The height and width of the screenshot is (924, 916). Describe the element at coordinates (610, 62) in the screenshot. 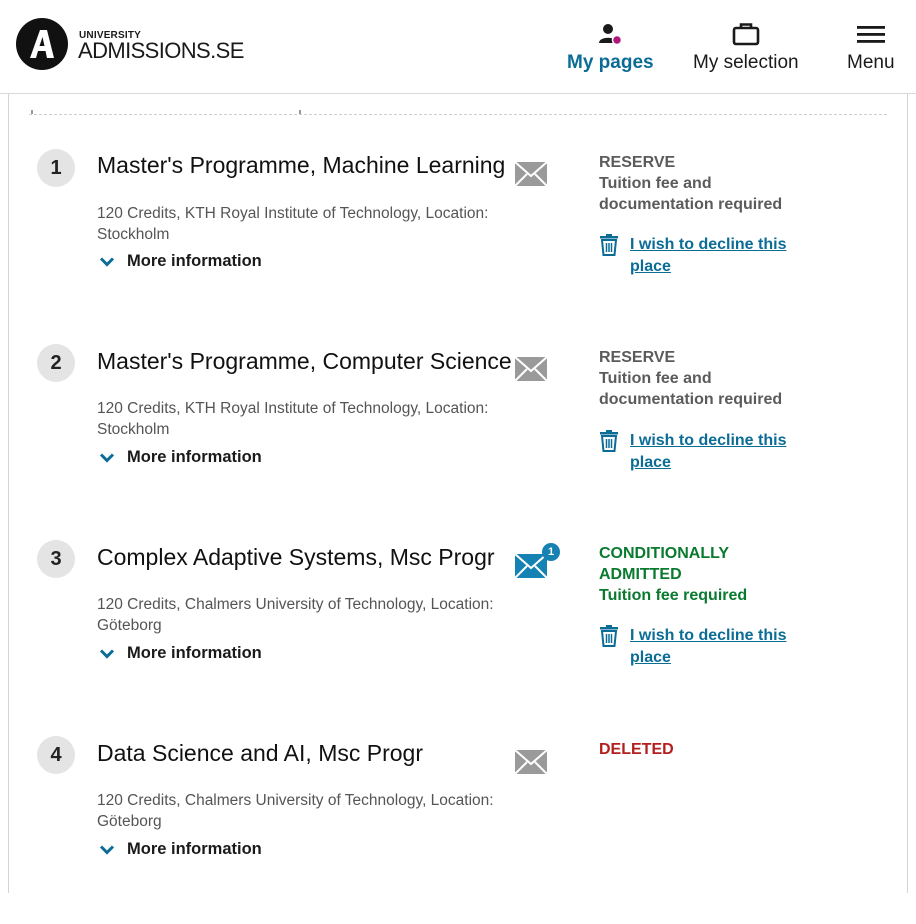

I see `nav-my-pages-label: My pages` at that location.